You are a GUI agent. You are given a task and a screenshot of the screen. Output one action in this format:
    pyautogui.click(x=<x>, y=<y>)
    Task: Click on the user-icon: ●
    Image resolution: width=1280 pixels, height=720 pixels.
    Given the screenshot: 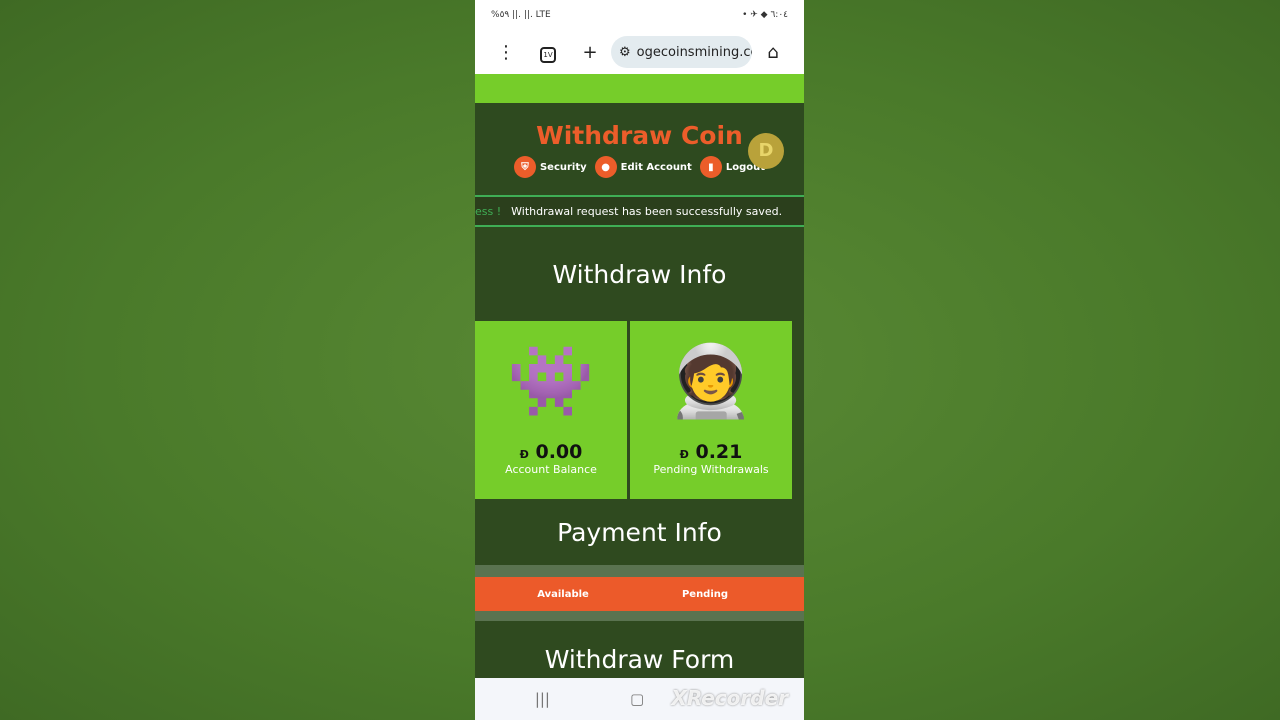 What is the action you would take?
    pyautogui.click(x=605, y=167)
    